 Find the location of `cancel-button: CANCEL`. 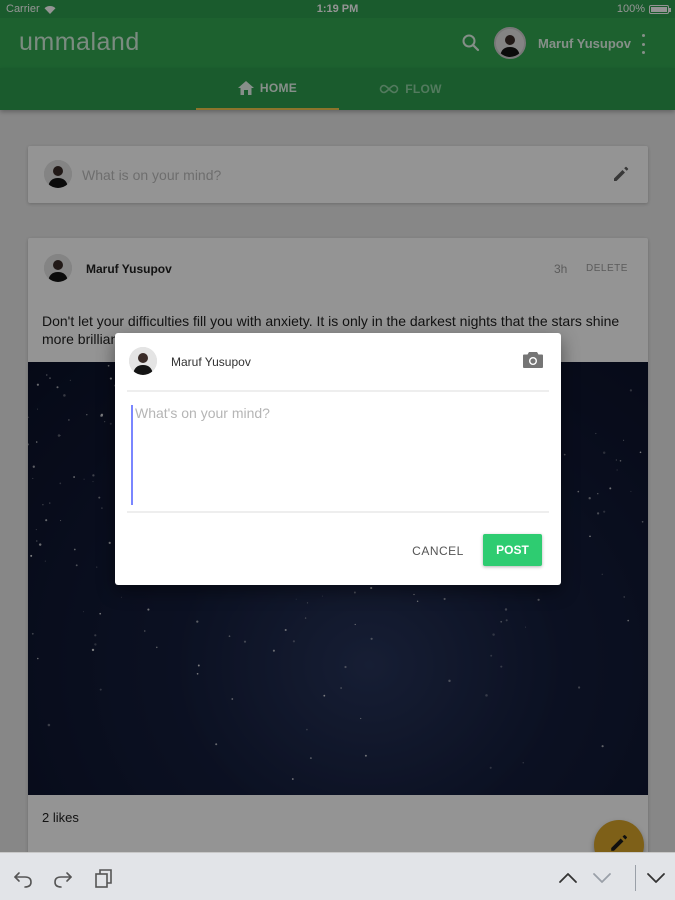

cancel-button: CANCEL is located at coordinates (438, 551).